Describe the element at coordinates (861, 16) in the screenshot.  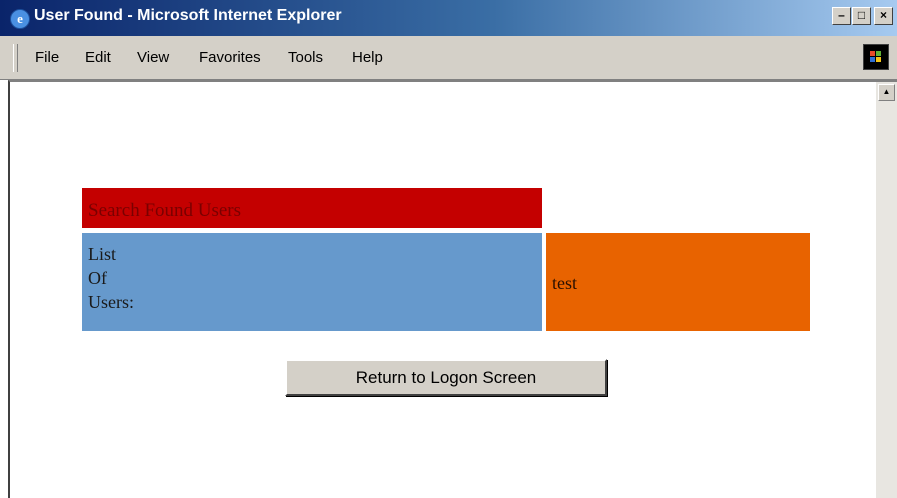
I see `maximize-button: □` at that location.